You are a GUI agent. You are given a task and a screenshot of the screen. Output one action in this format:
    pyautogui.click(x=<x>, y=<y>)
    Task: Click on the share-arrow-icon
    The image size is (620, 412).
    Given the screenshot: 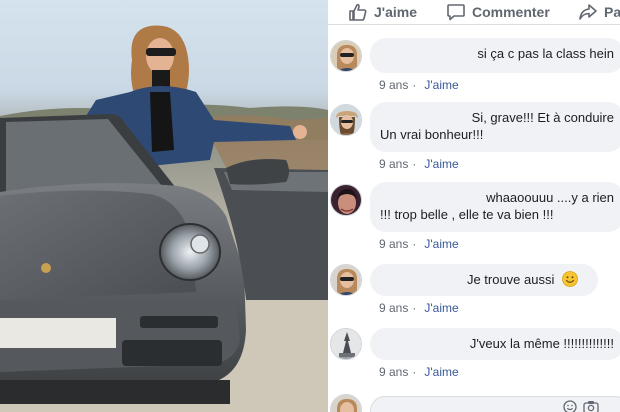 What is the action you would take?
    pyautogui.click(x=588, y=12)
    